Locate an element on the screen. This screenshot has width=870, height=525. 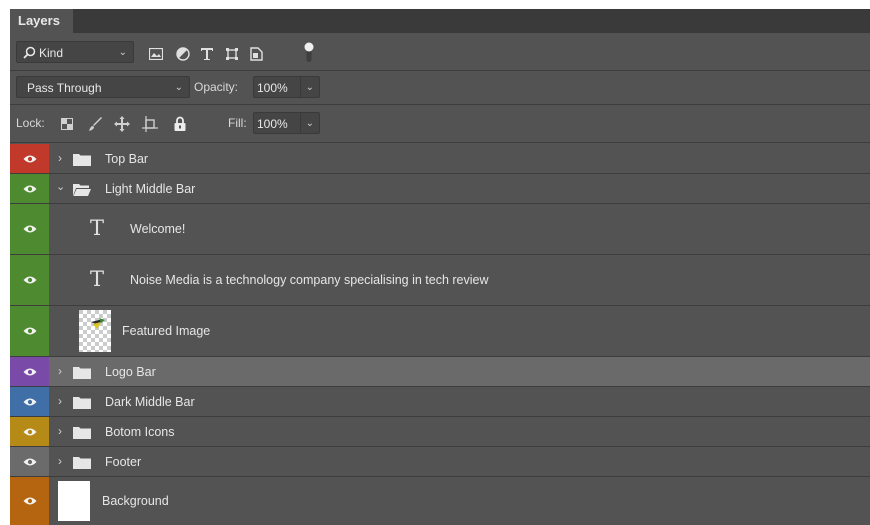
layers-tab: Layers is located at coordinates (41, 21).